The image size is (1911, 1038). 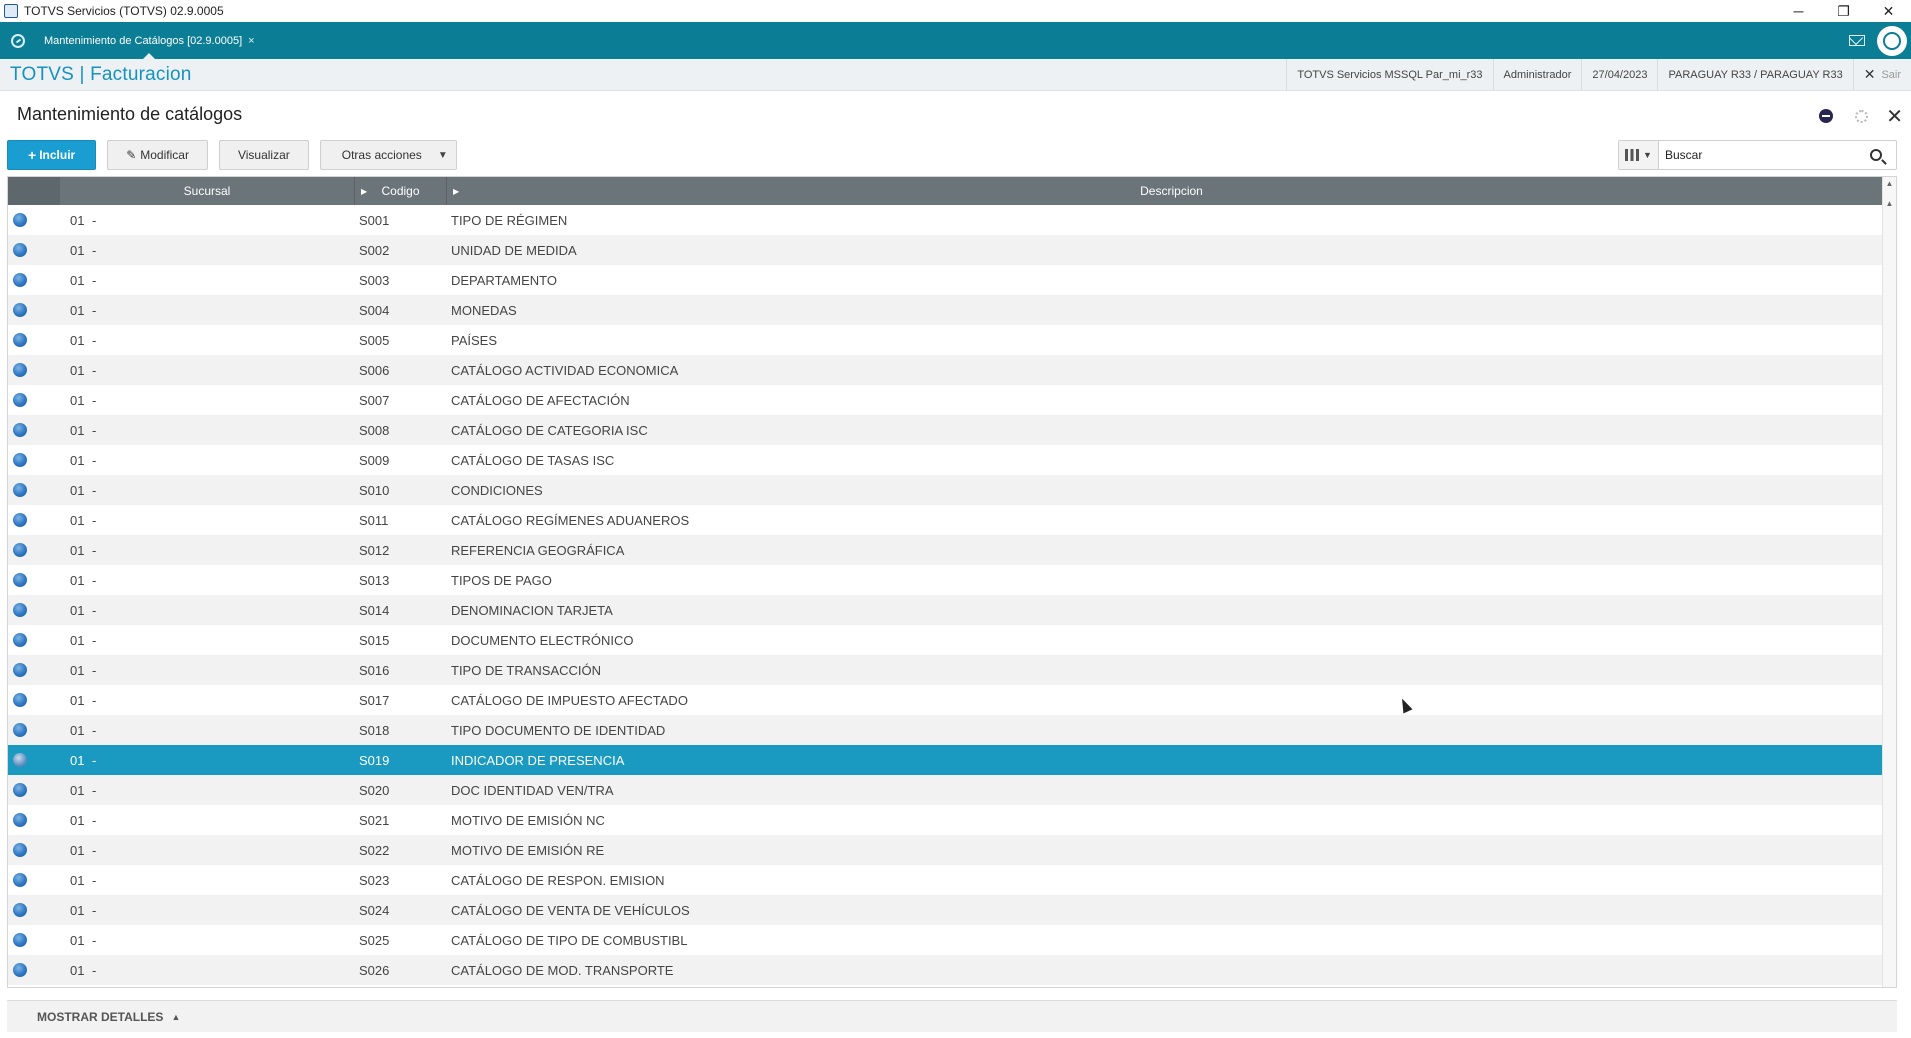 I want to click on date-info: 27/04/2023, so click(x=1619, y=74).